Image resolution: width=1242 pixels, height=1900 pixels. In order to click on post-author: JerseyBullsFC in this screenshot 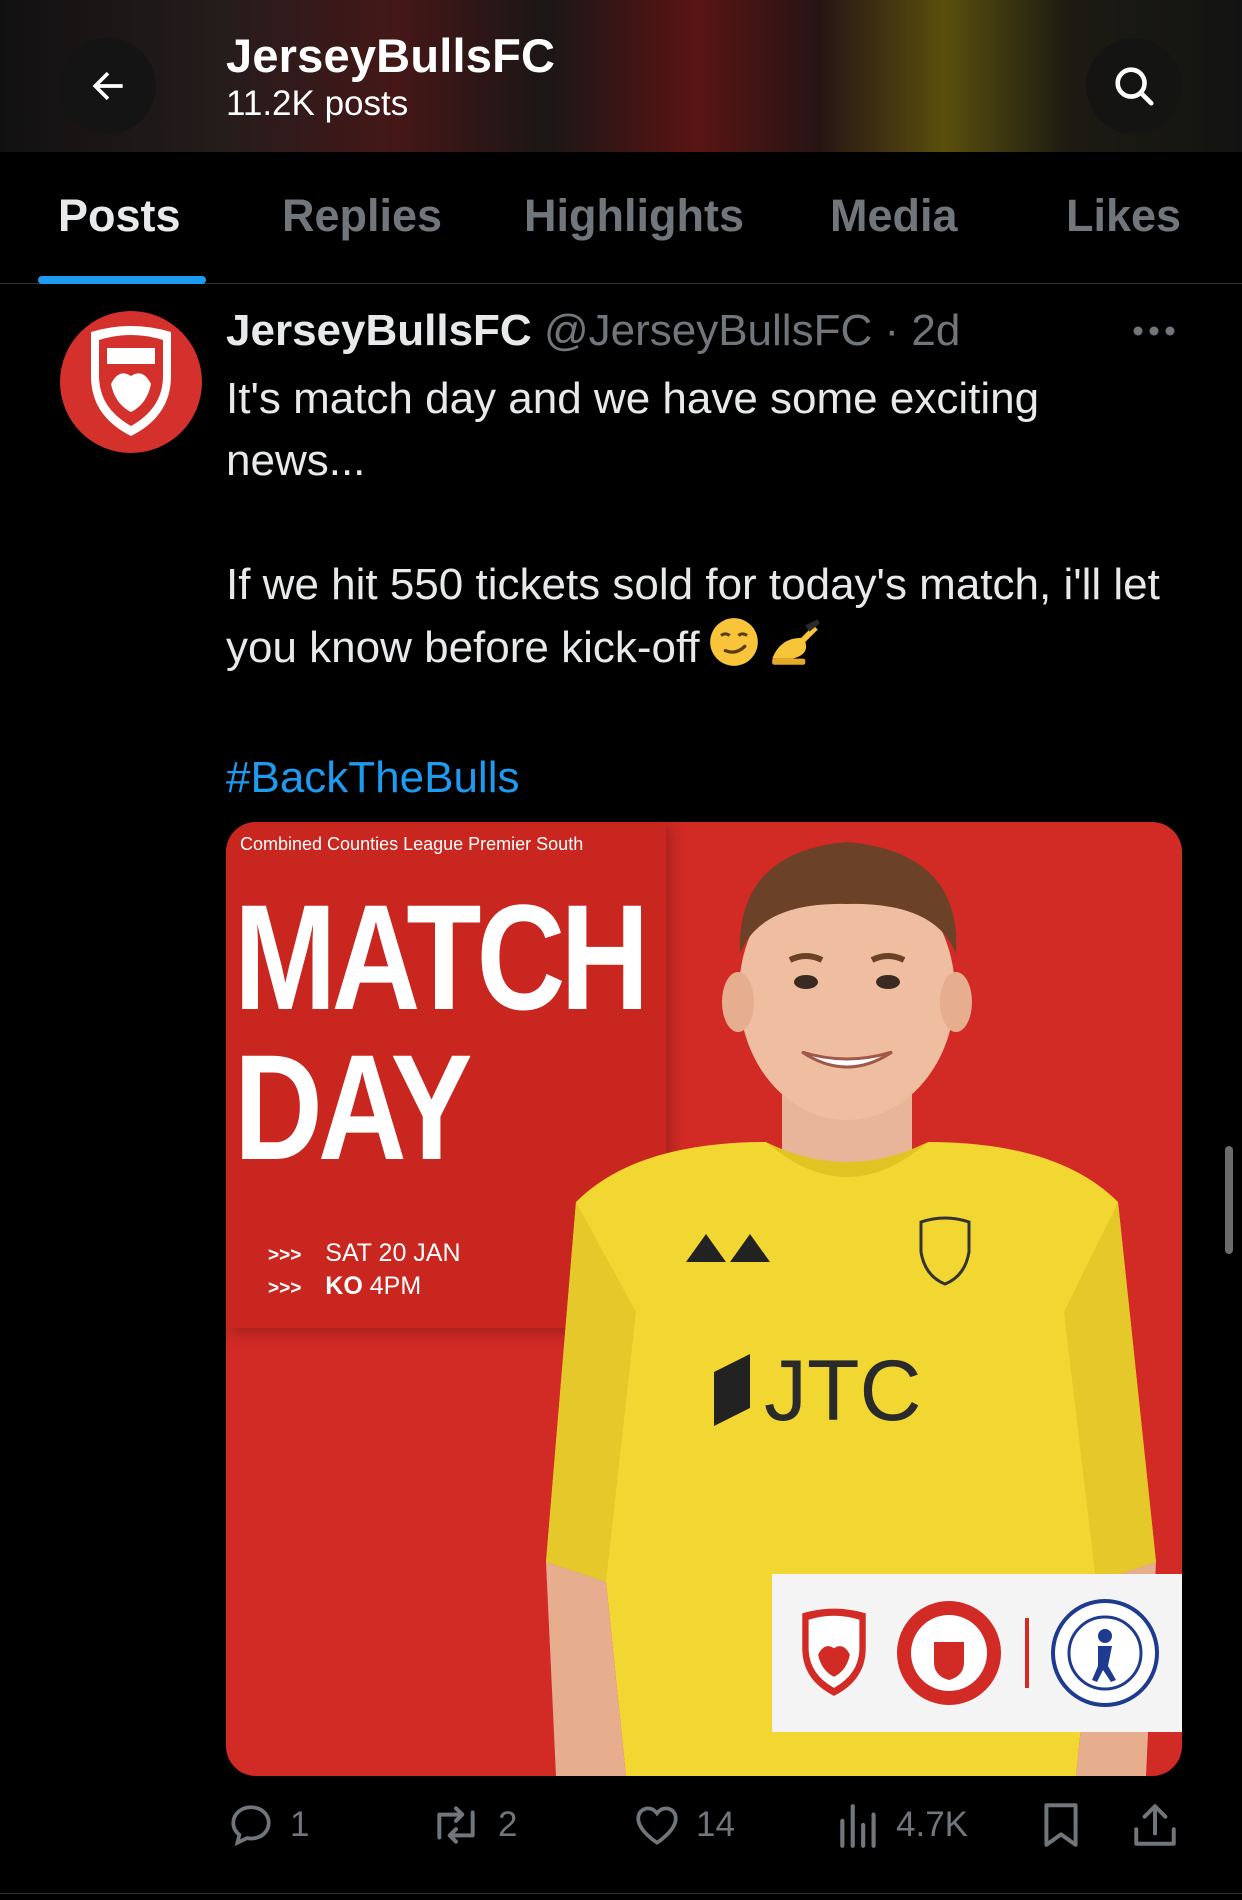, I will do `click(379, 330)`.